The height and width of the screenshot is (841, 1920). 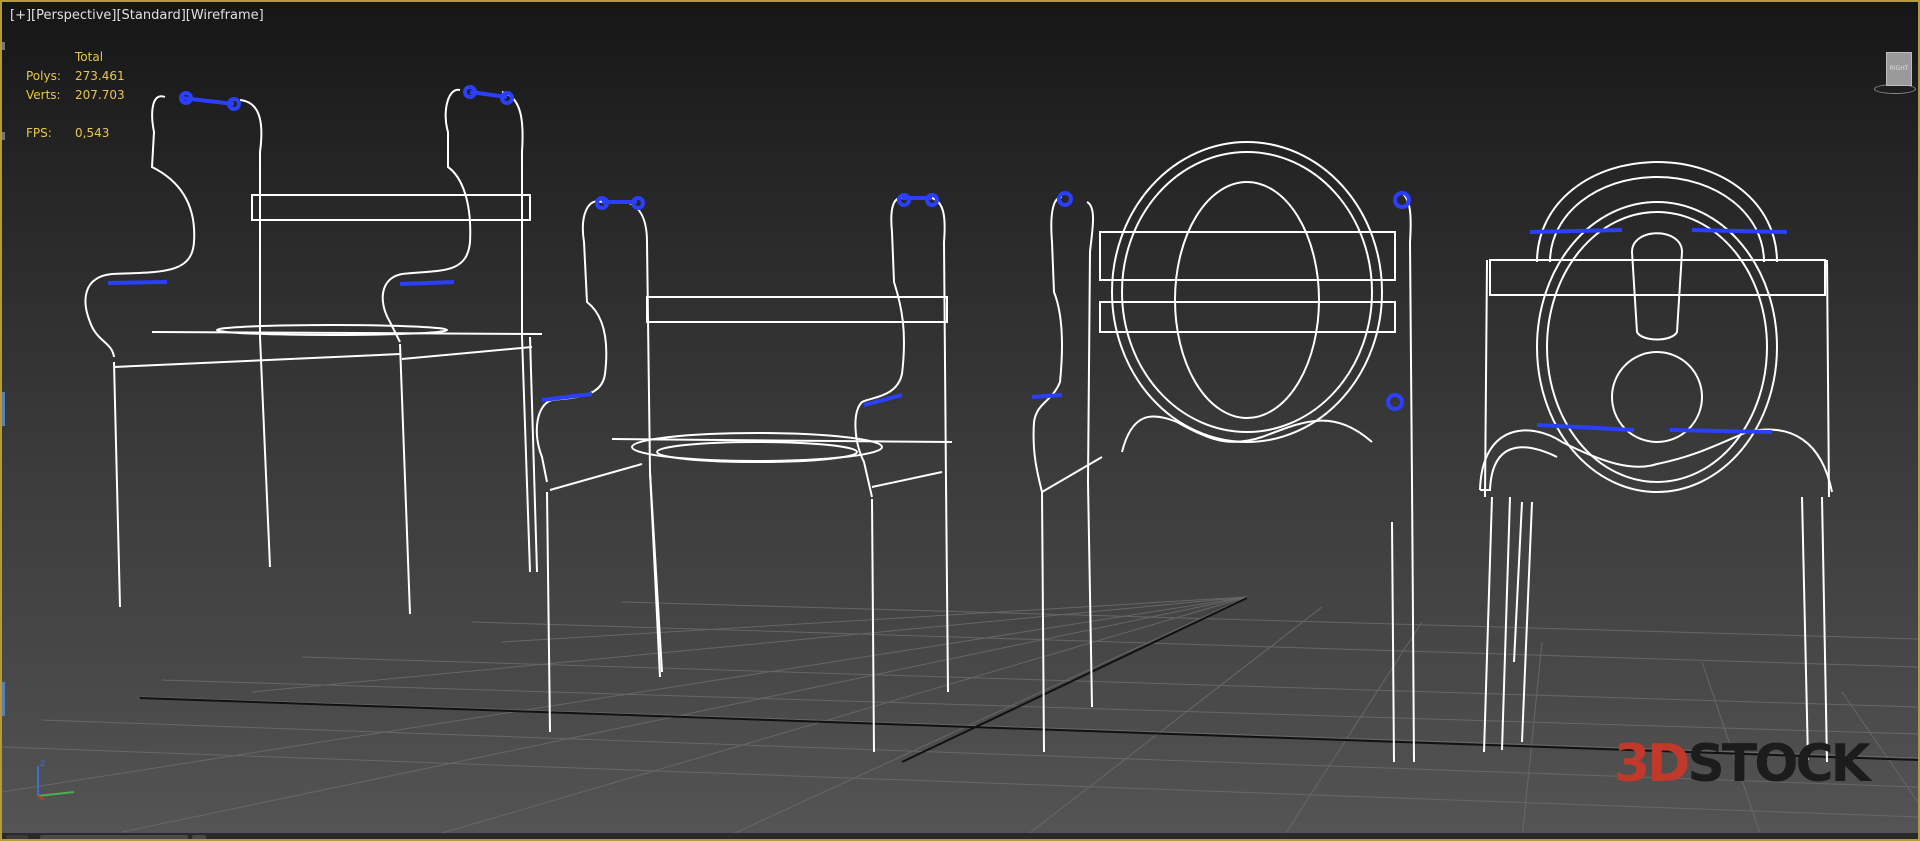 I want to click on logo-stock: STOCK, so click(x=1779, y=764).